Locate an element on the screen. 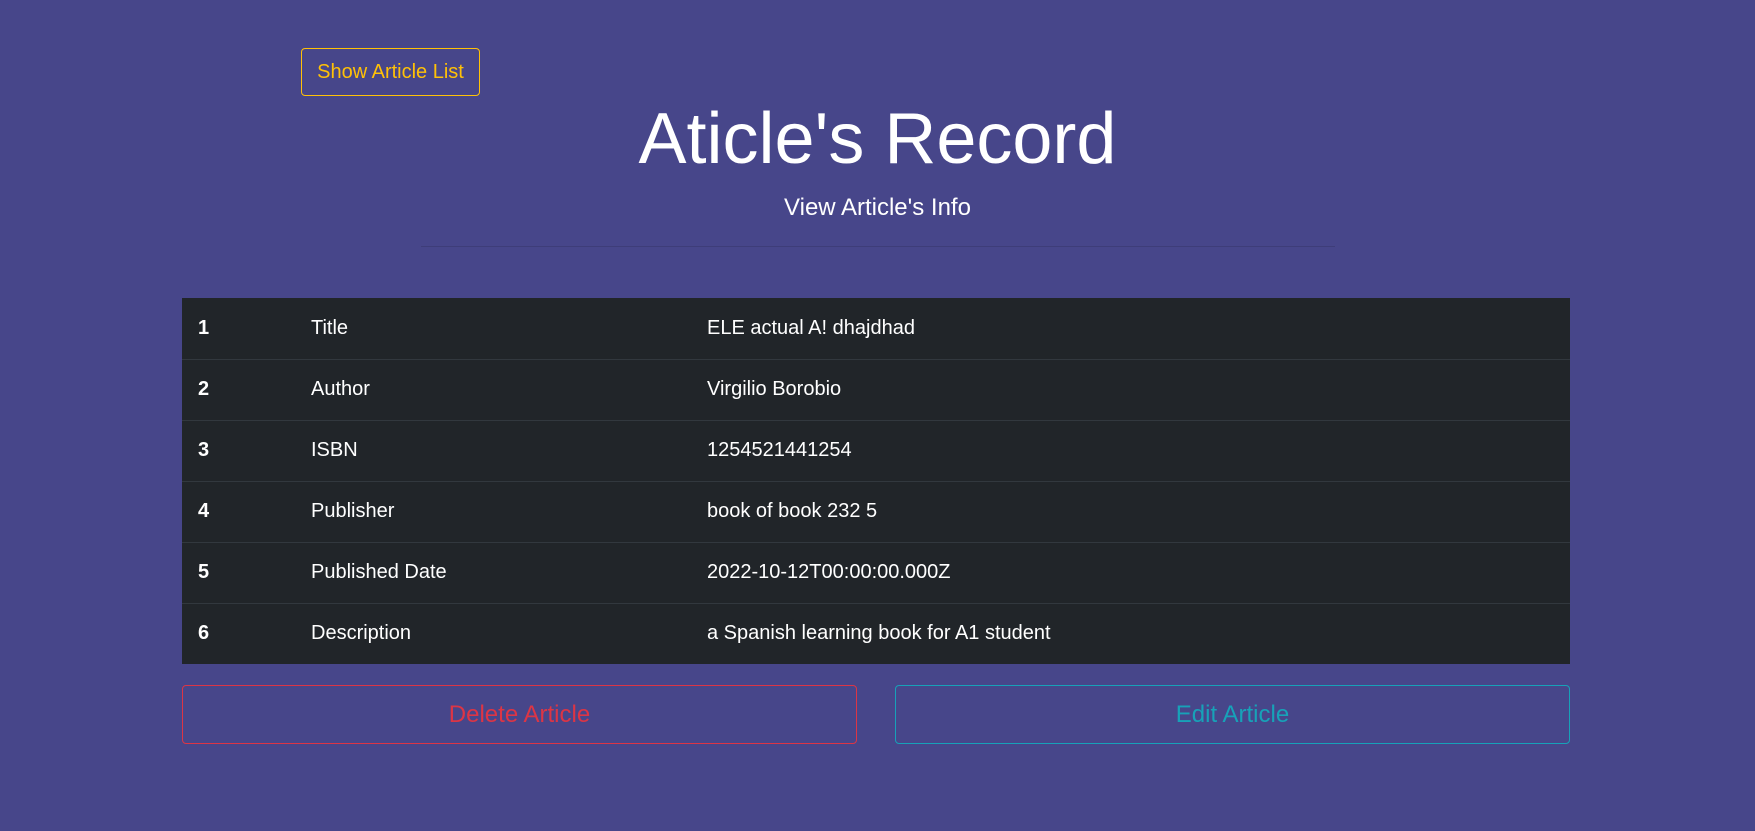  table-row: 4 Publisher book of book 232 5 is located at coordinates (876, 511).